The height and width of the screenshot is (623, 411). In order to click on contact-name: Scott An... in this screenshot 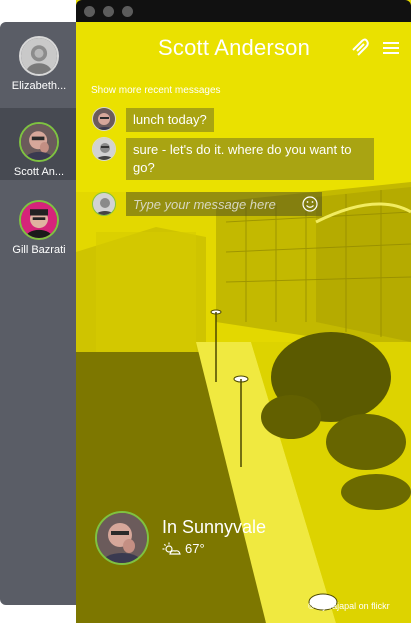, I will do `click(39, 172)`.